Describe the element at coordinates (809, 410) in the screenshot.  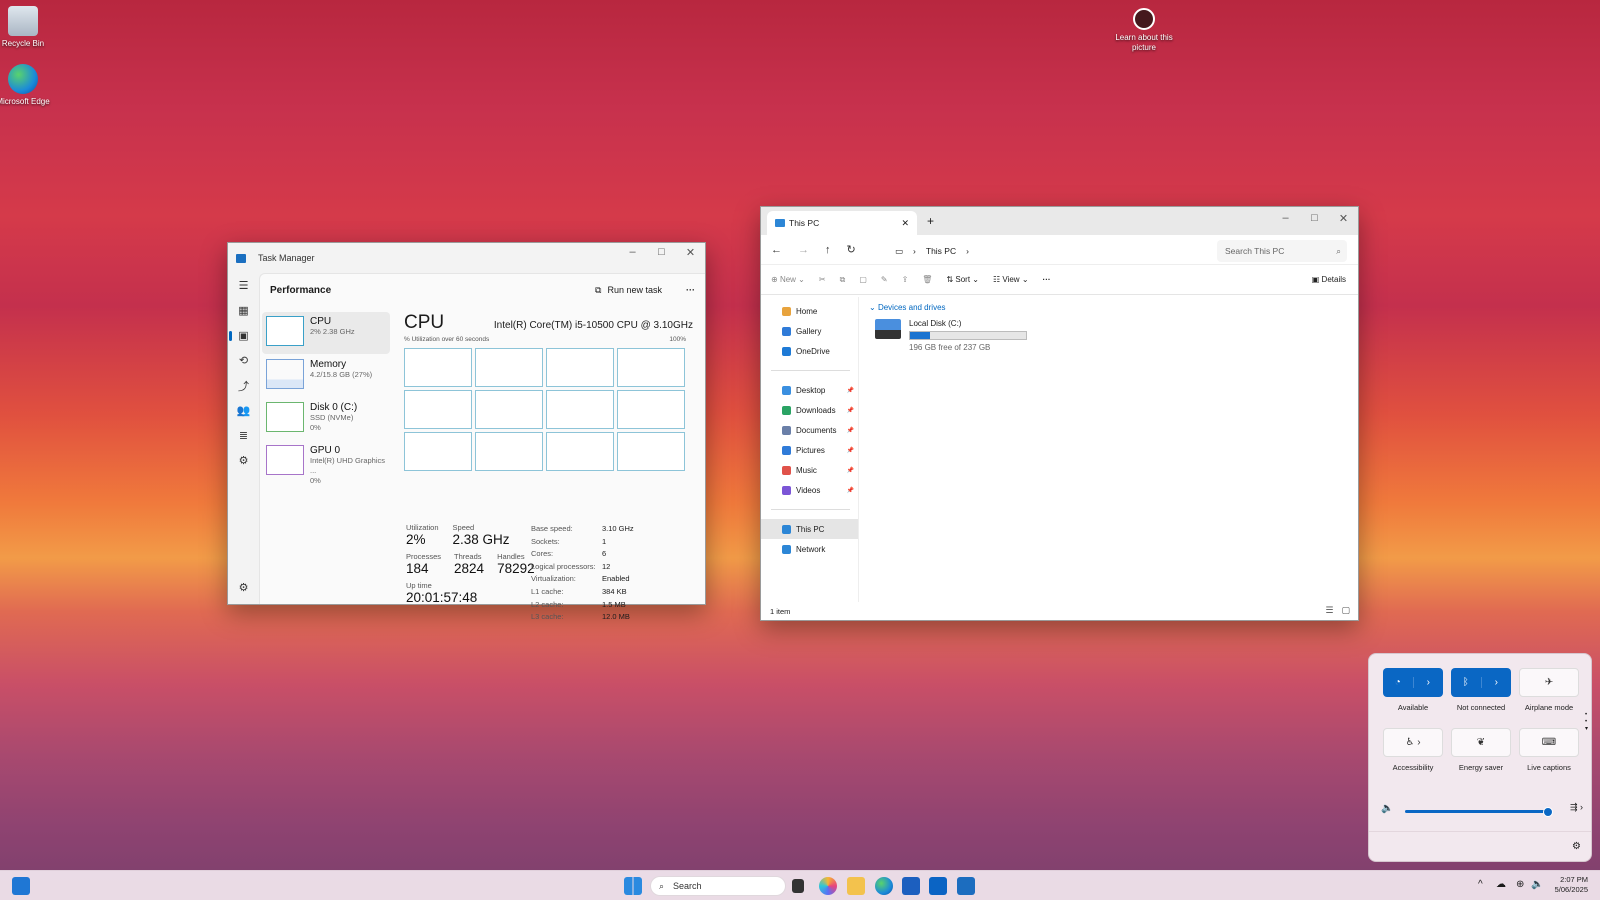
I see `nav-item-downloads: Downloads 📌` at that location.